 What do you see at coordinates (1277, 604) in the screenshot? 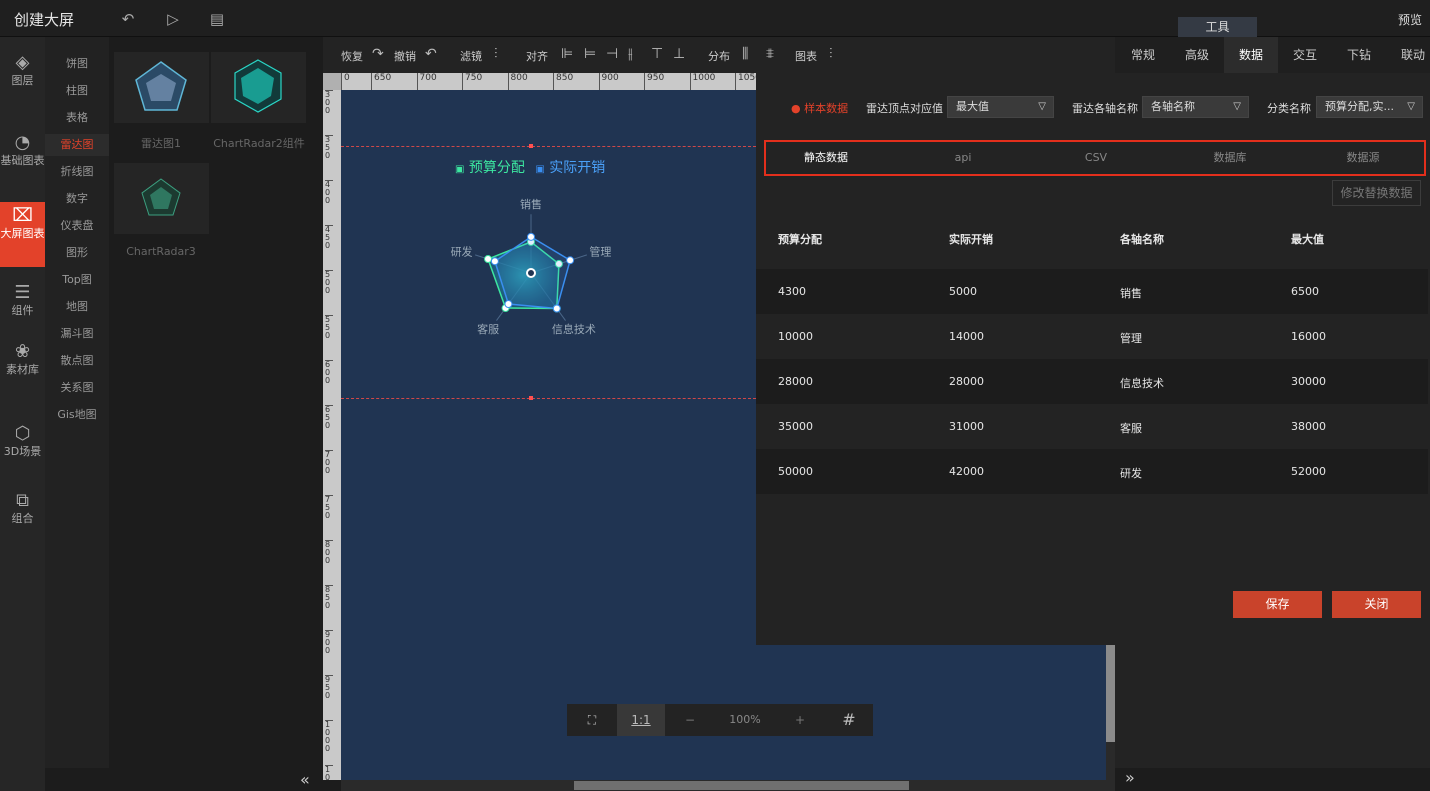
I see `save-button: 保存` at bounding box center [1277, 604].